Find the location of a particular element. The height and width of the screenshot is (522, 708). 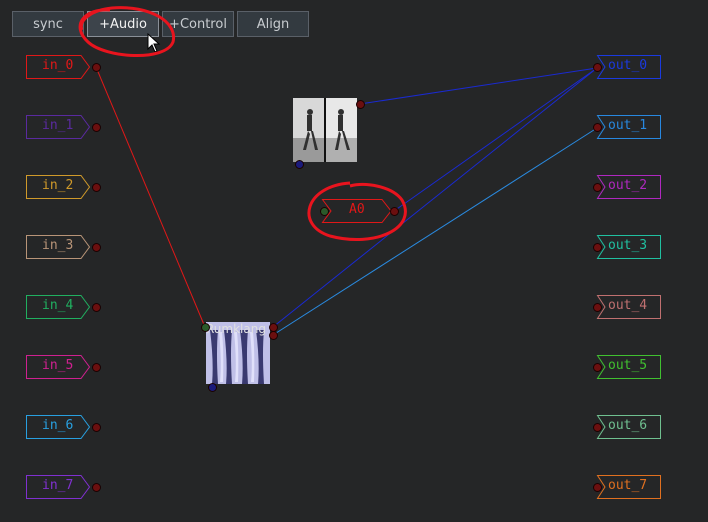

input-port-7: in_7 is located at coordinates (58, 487).